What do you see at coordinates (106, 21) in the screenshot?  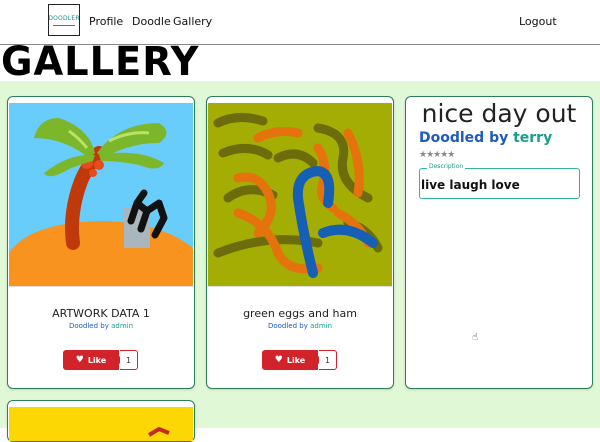 I see `nav-profile-link: Profile` at bounding box center [106, 21].